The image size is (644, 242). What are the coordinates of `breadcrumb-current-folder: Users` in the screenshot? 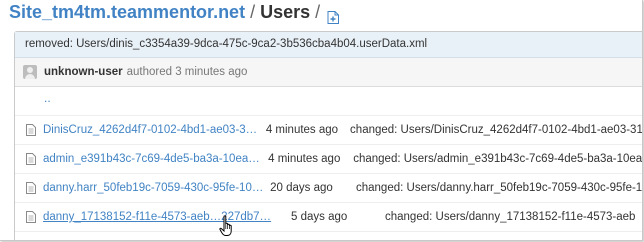 It's located at (285, 12).